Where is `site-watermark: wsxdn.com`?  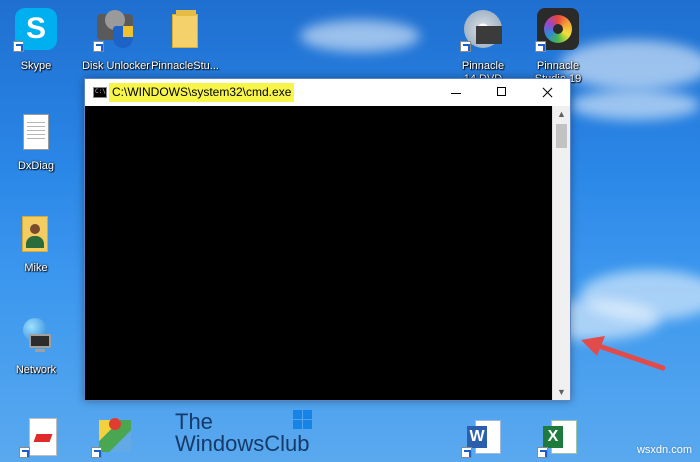
site-watermark: wsxdn.com is located at coordinates (664, 450).